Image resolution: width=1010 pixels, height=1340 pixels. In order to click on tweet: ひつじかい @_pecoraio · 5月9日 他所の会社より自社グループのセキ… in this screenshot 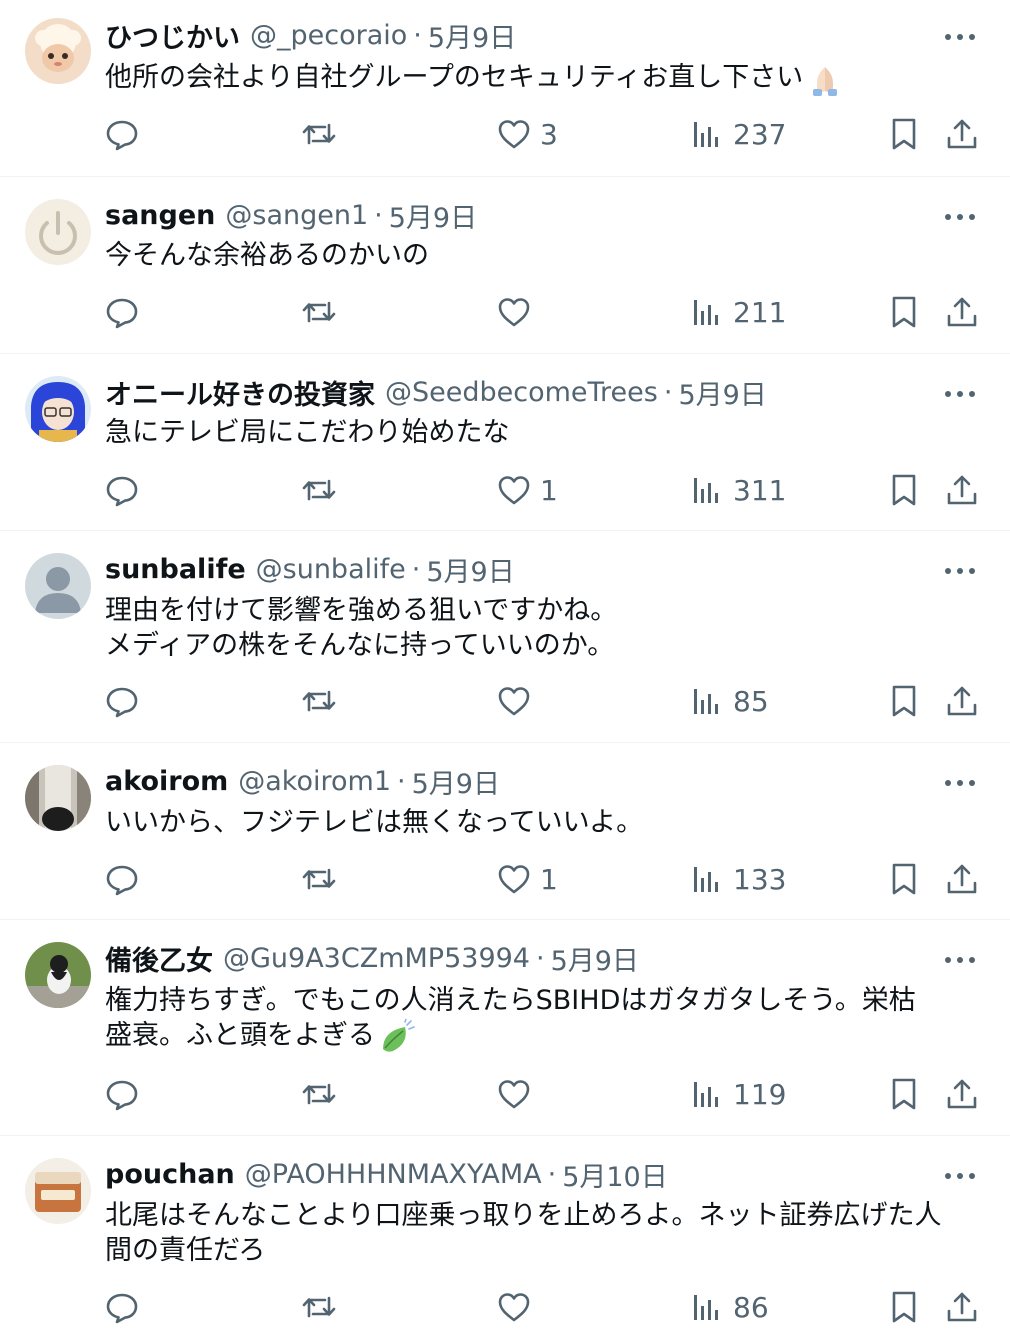, I will do `click(505, 88)`.